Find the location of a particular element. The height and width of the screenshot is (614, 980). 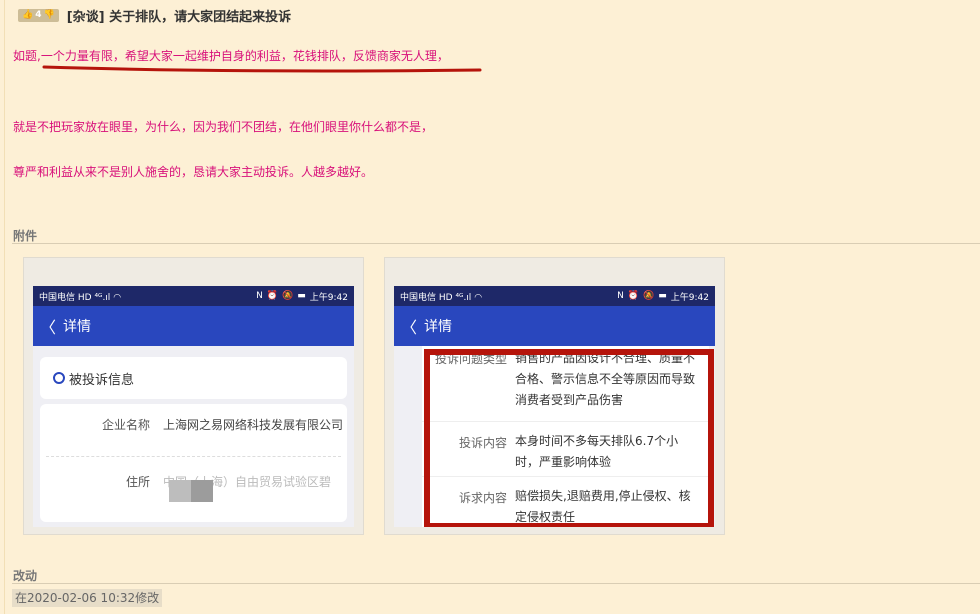

company-name-value: 上海网之易网络科技发展有限公司 is located at coordinates (253, 425).